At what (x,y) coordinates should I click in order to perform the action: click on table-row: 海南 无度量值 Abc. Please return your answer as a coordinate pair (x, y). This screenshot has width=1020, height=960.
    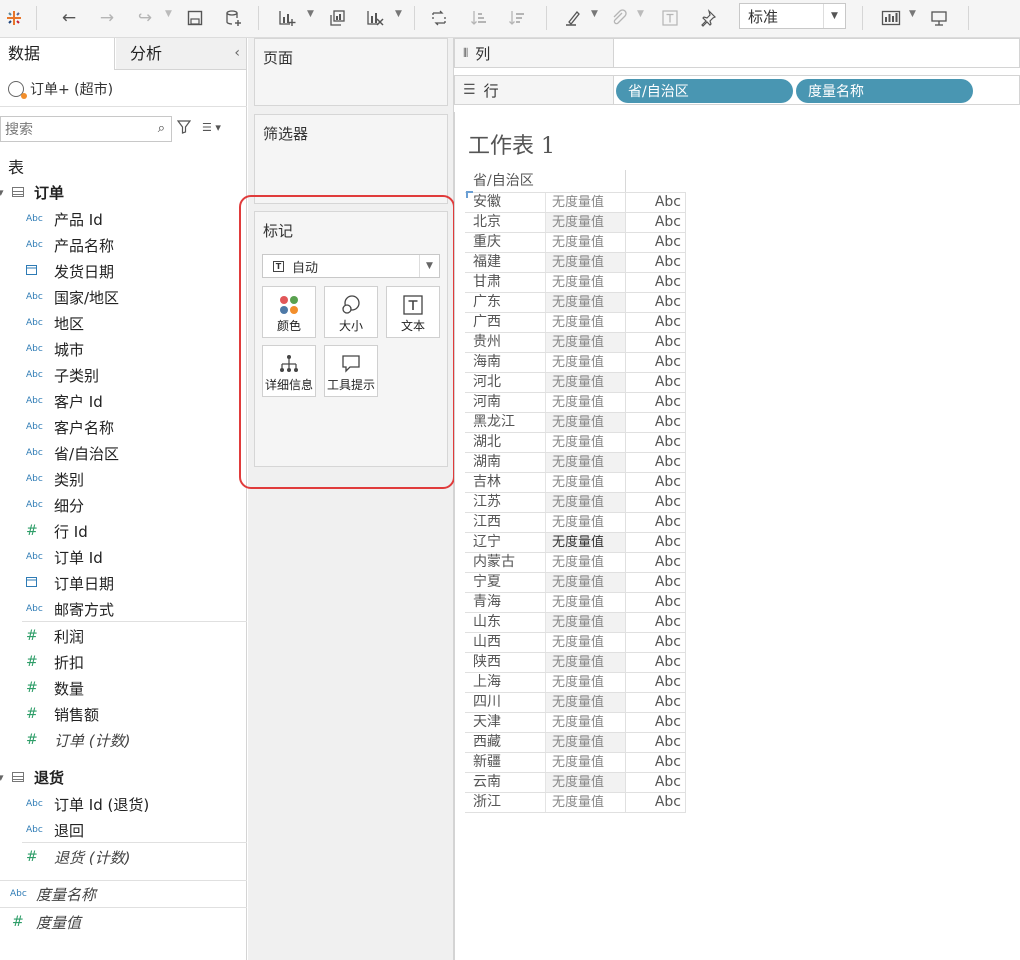
    Looking at the image, I should click on (575, 362).